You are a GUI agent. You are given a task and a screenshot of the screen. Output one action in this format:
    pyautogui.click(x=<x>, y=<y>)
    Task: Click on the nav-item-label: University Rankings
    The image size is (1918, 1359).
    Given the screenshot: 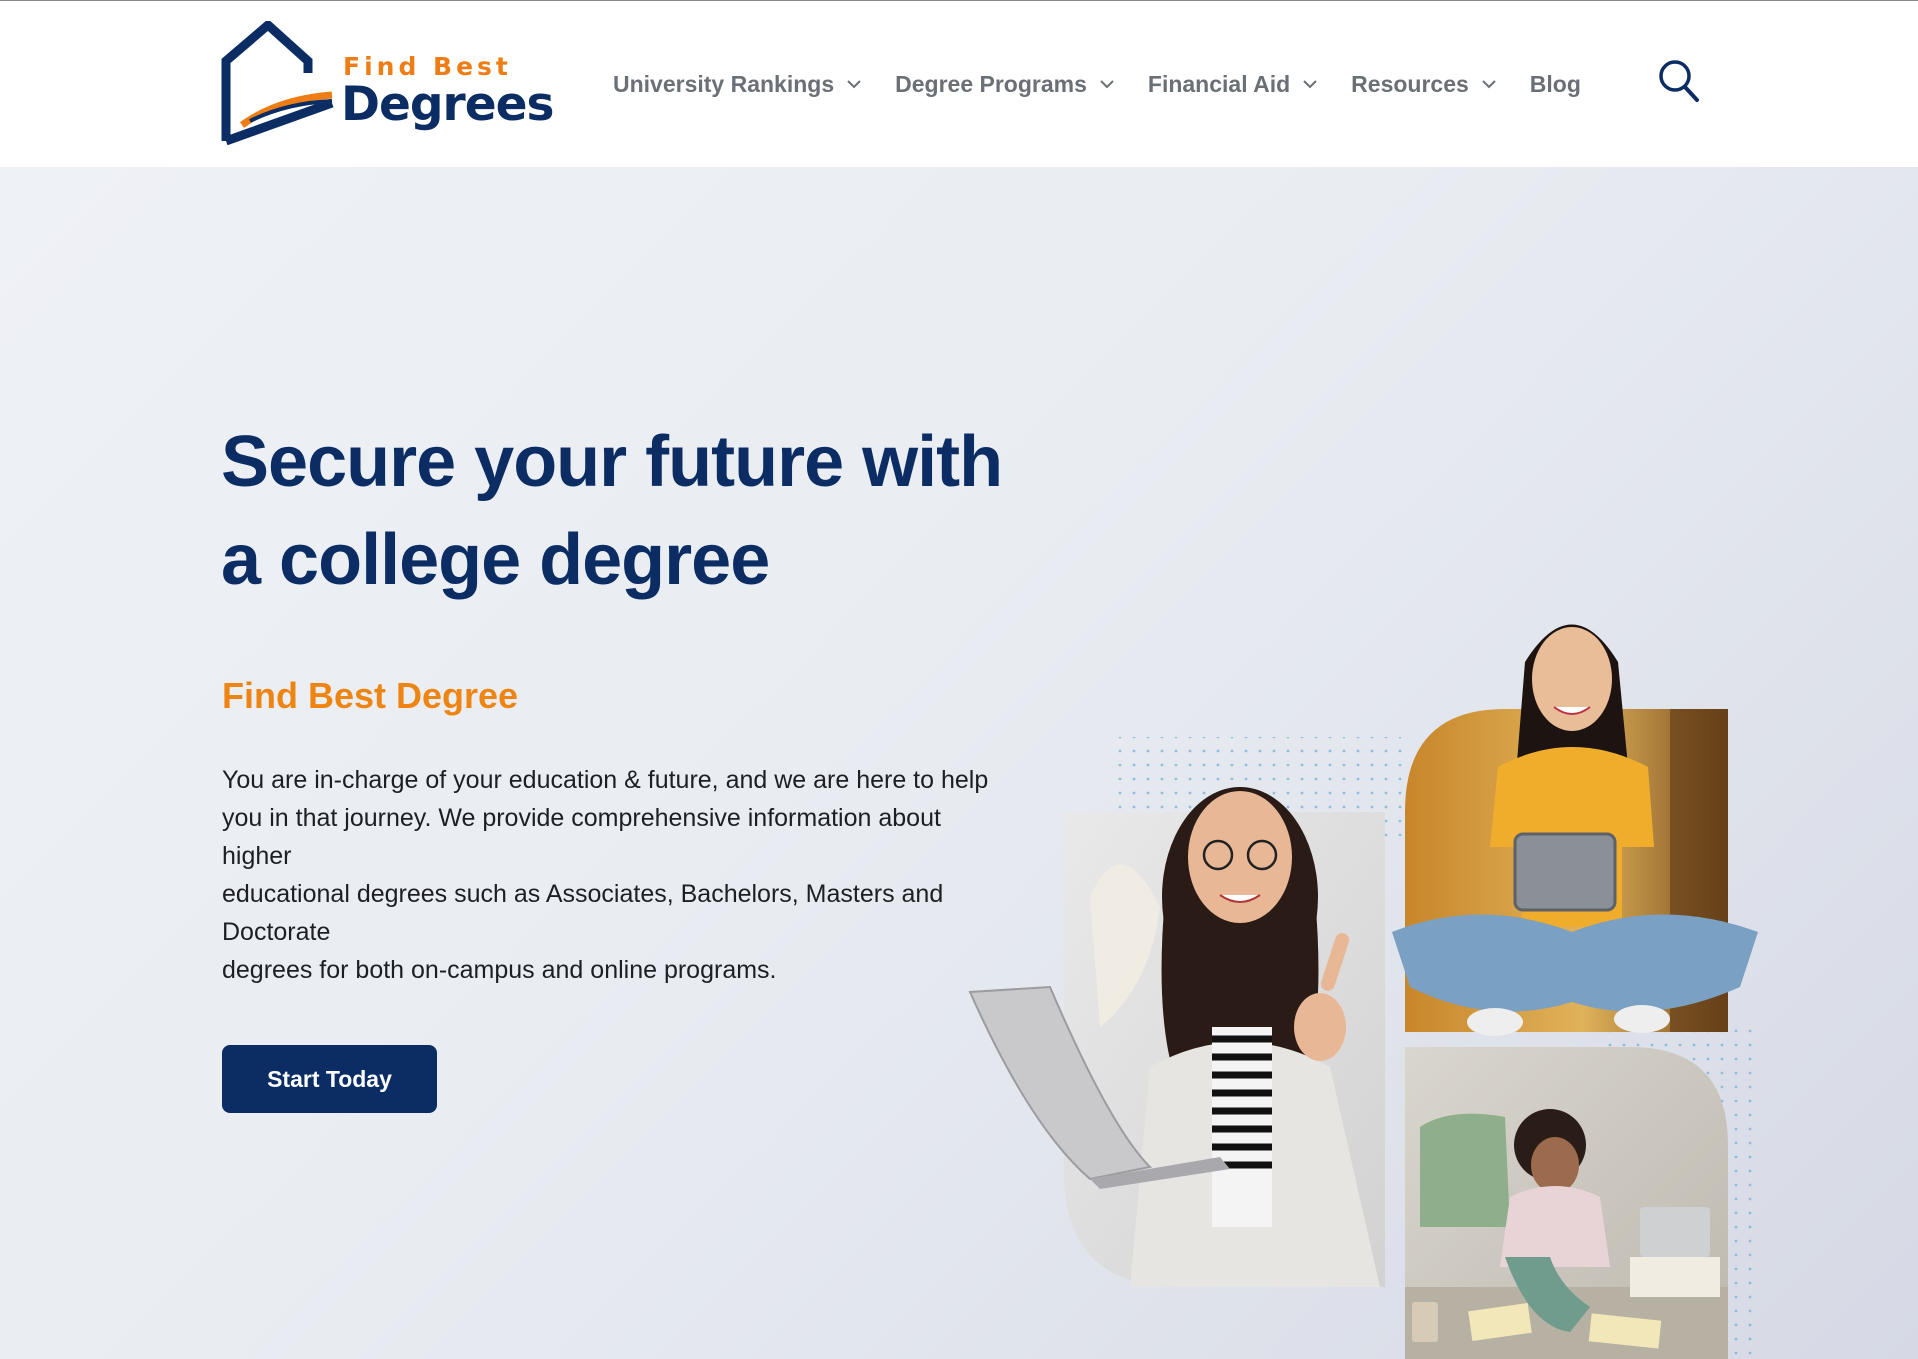 What is the action you would take?
    pyautogui.click(x=724, y=83)
    